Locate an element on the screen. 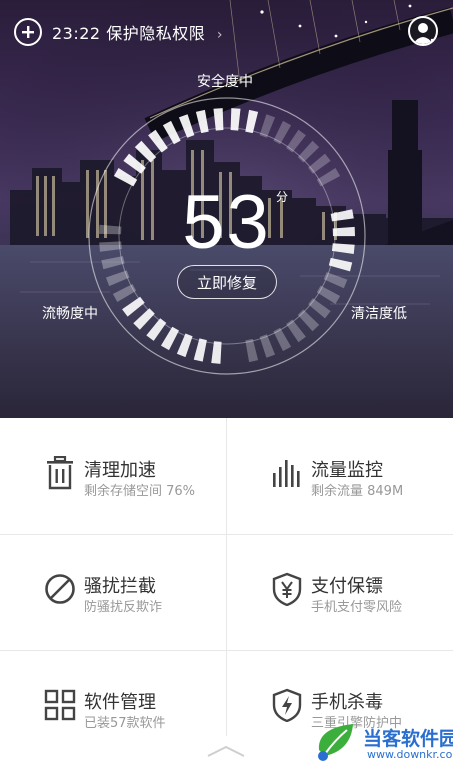  feature-payment-guard: 支付保镖 手机支付零风险 is located at coordinates (340, 592).